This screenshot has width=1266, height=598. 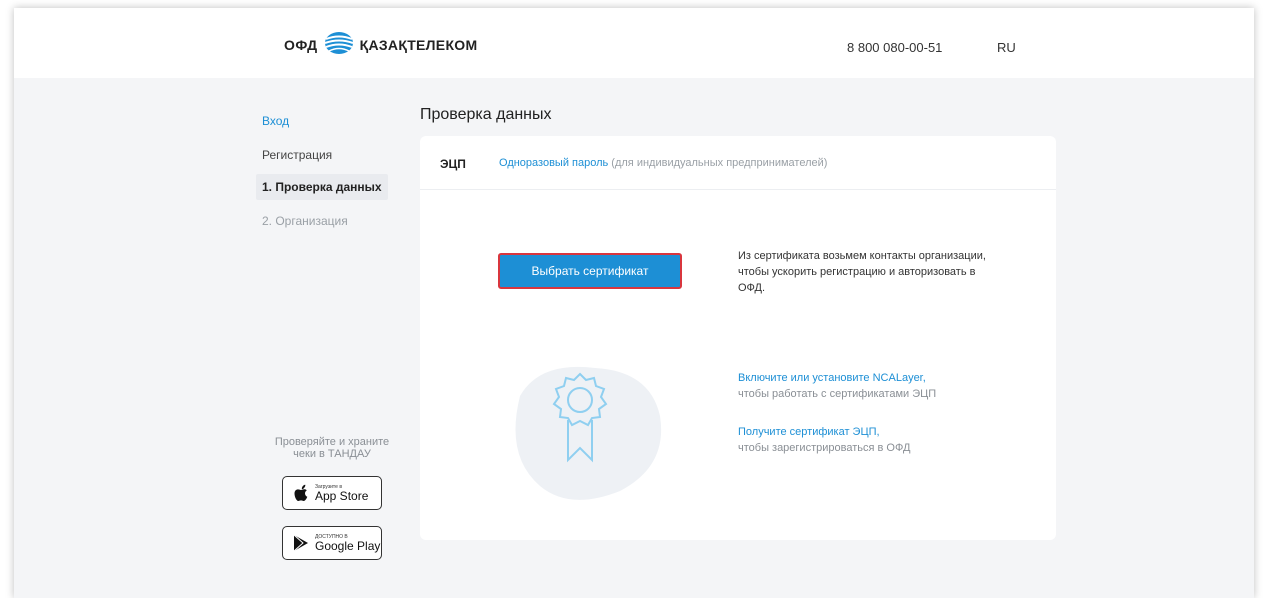 I want to click on select-certificate-button: Выбрать сертификат, so click(x=590, y=271).